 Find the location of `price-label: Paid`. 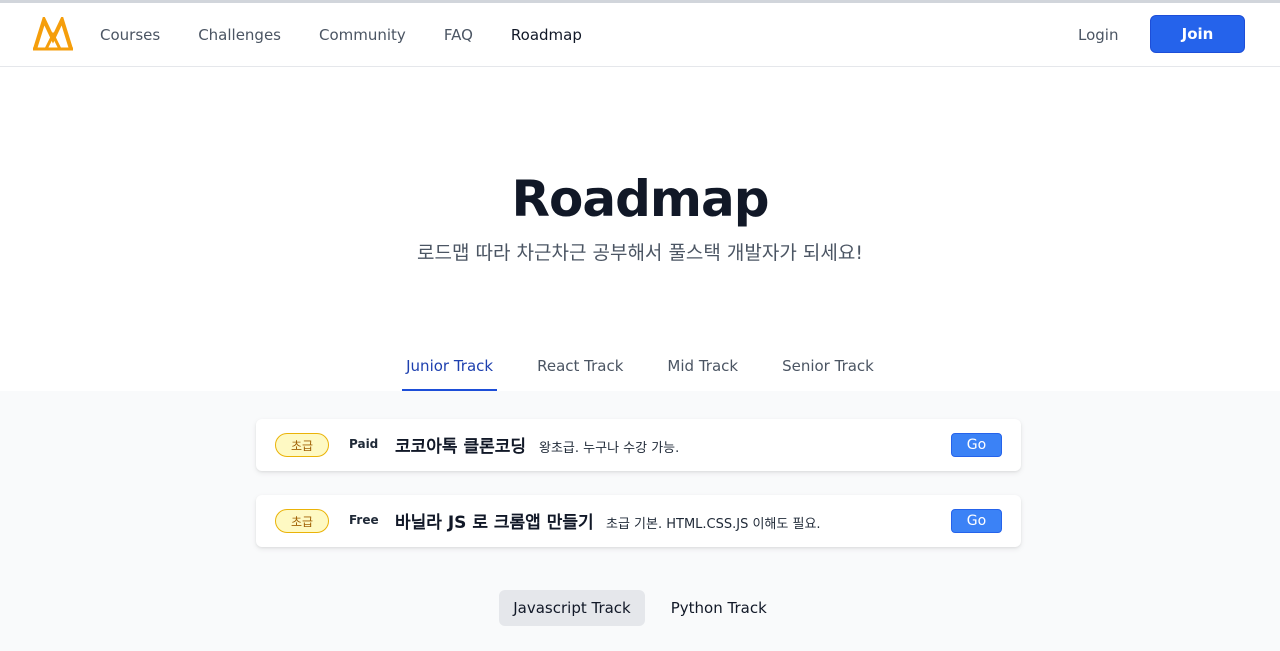

price-label: Paid is located at coordinates (364, 444).